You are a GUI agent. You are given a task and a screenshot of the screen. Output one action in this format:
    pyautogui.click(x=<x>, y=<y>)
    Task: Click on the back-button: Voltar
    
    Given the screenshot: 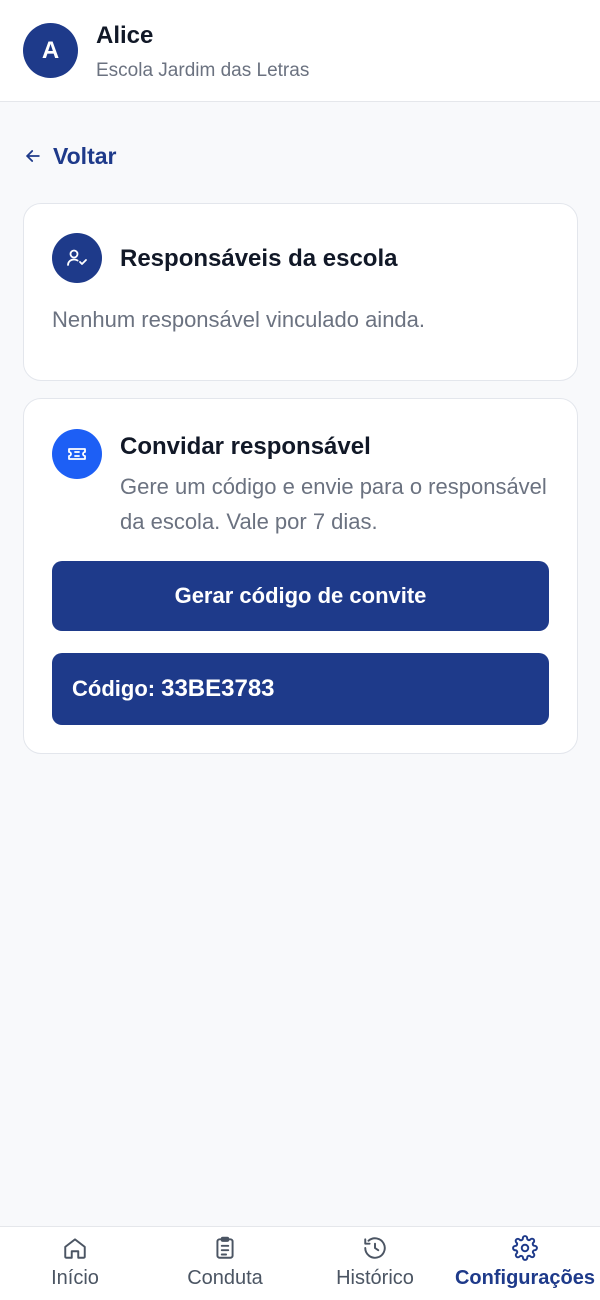 What is the action you would take?
    pyautogui.click(x=69, y=156)
    